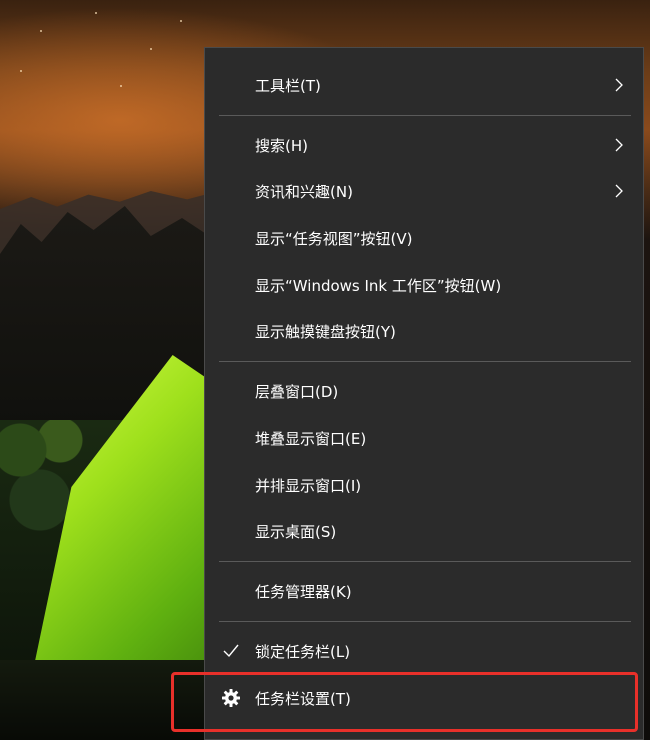 The image size is (650, 740). What do you see at coordinates (424, 591) in the screenshot?
I see `menu-item-task-manager: 任务管理器(K)` at bounding box center [424, 591].